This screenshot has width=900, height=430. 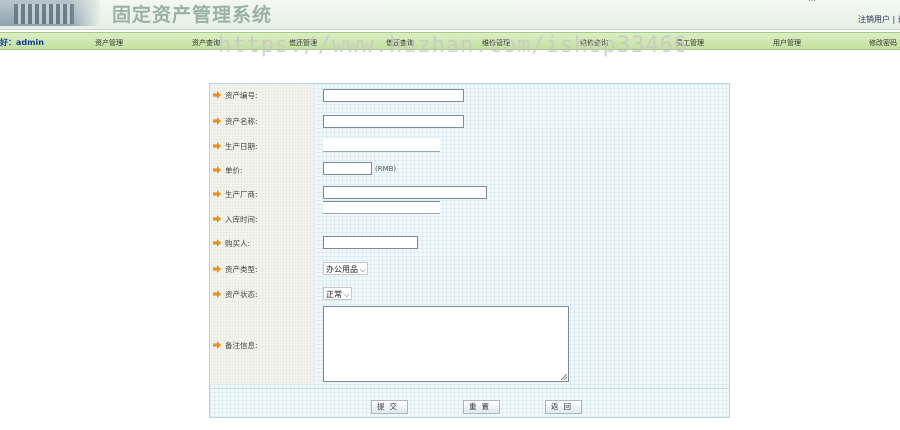 I want to click on label-column, so click(x=262, y=234).